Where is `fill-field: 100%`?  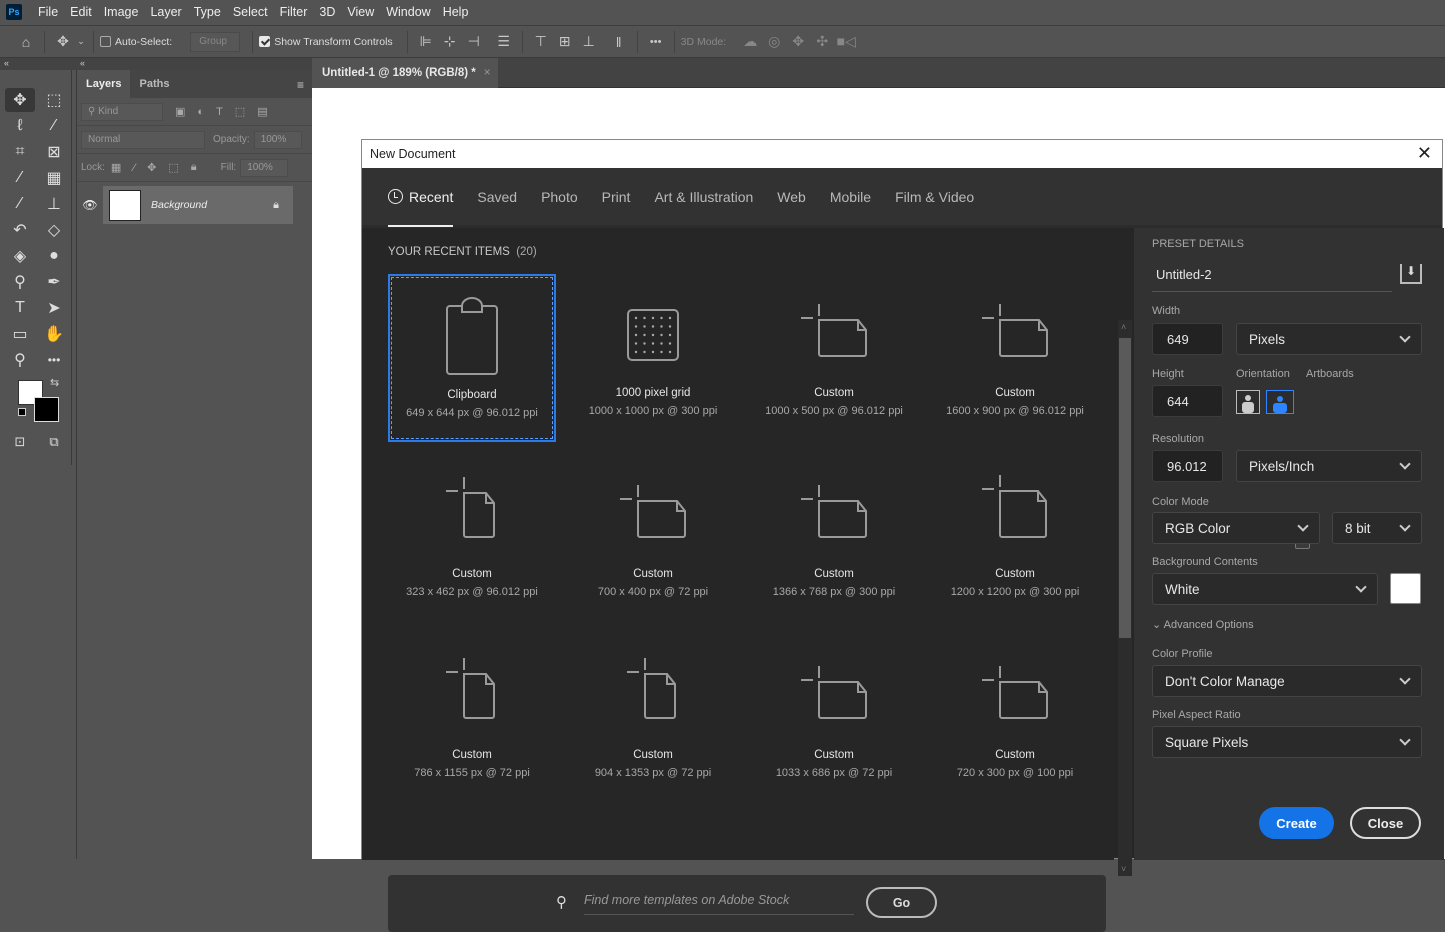 fill-field: 100% is located at coordinates (264, 167).